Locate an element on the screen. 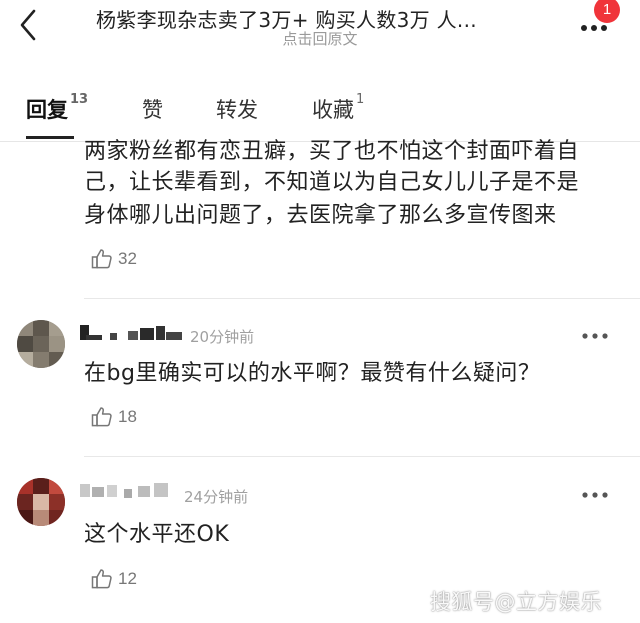 Image resolution: width=640 pixels, height=623 pixels. like-button: 18 is located at coordinates (113, 417).